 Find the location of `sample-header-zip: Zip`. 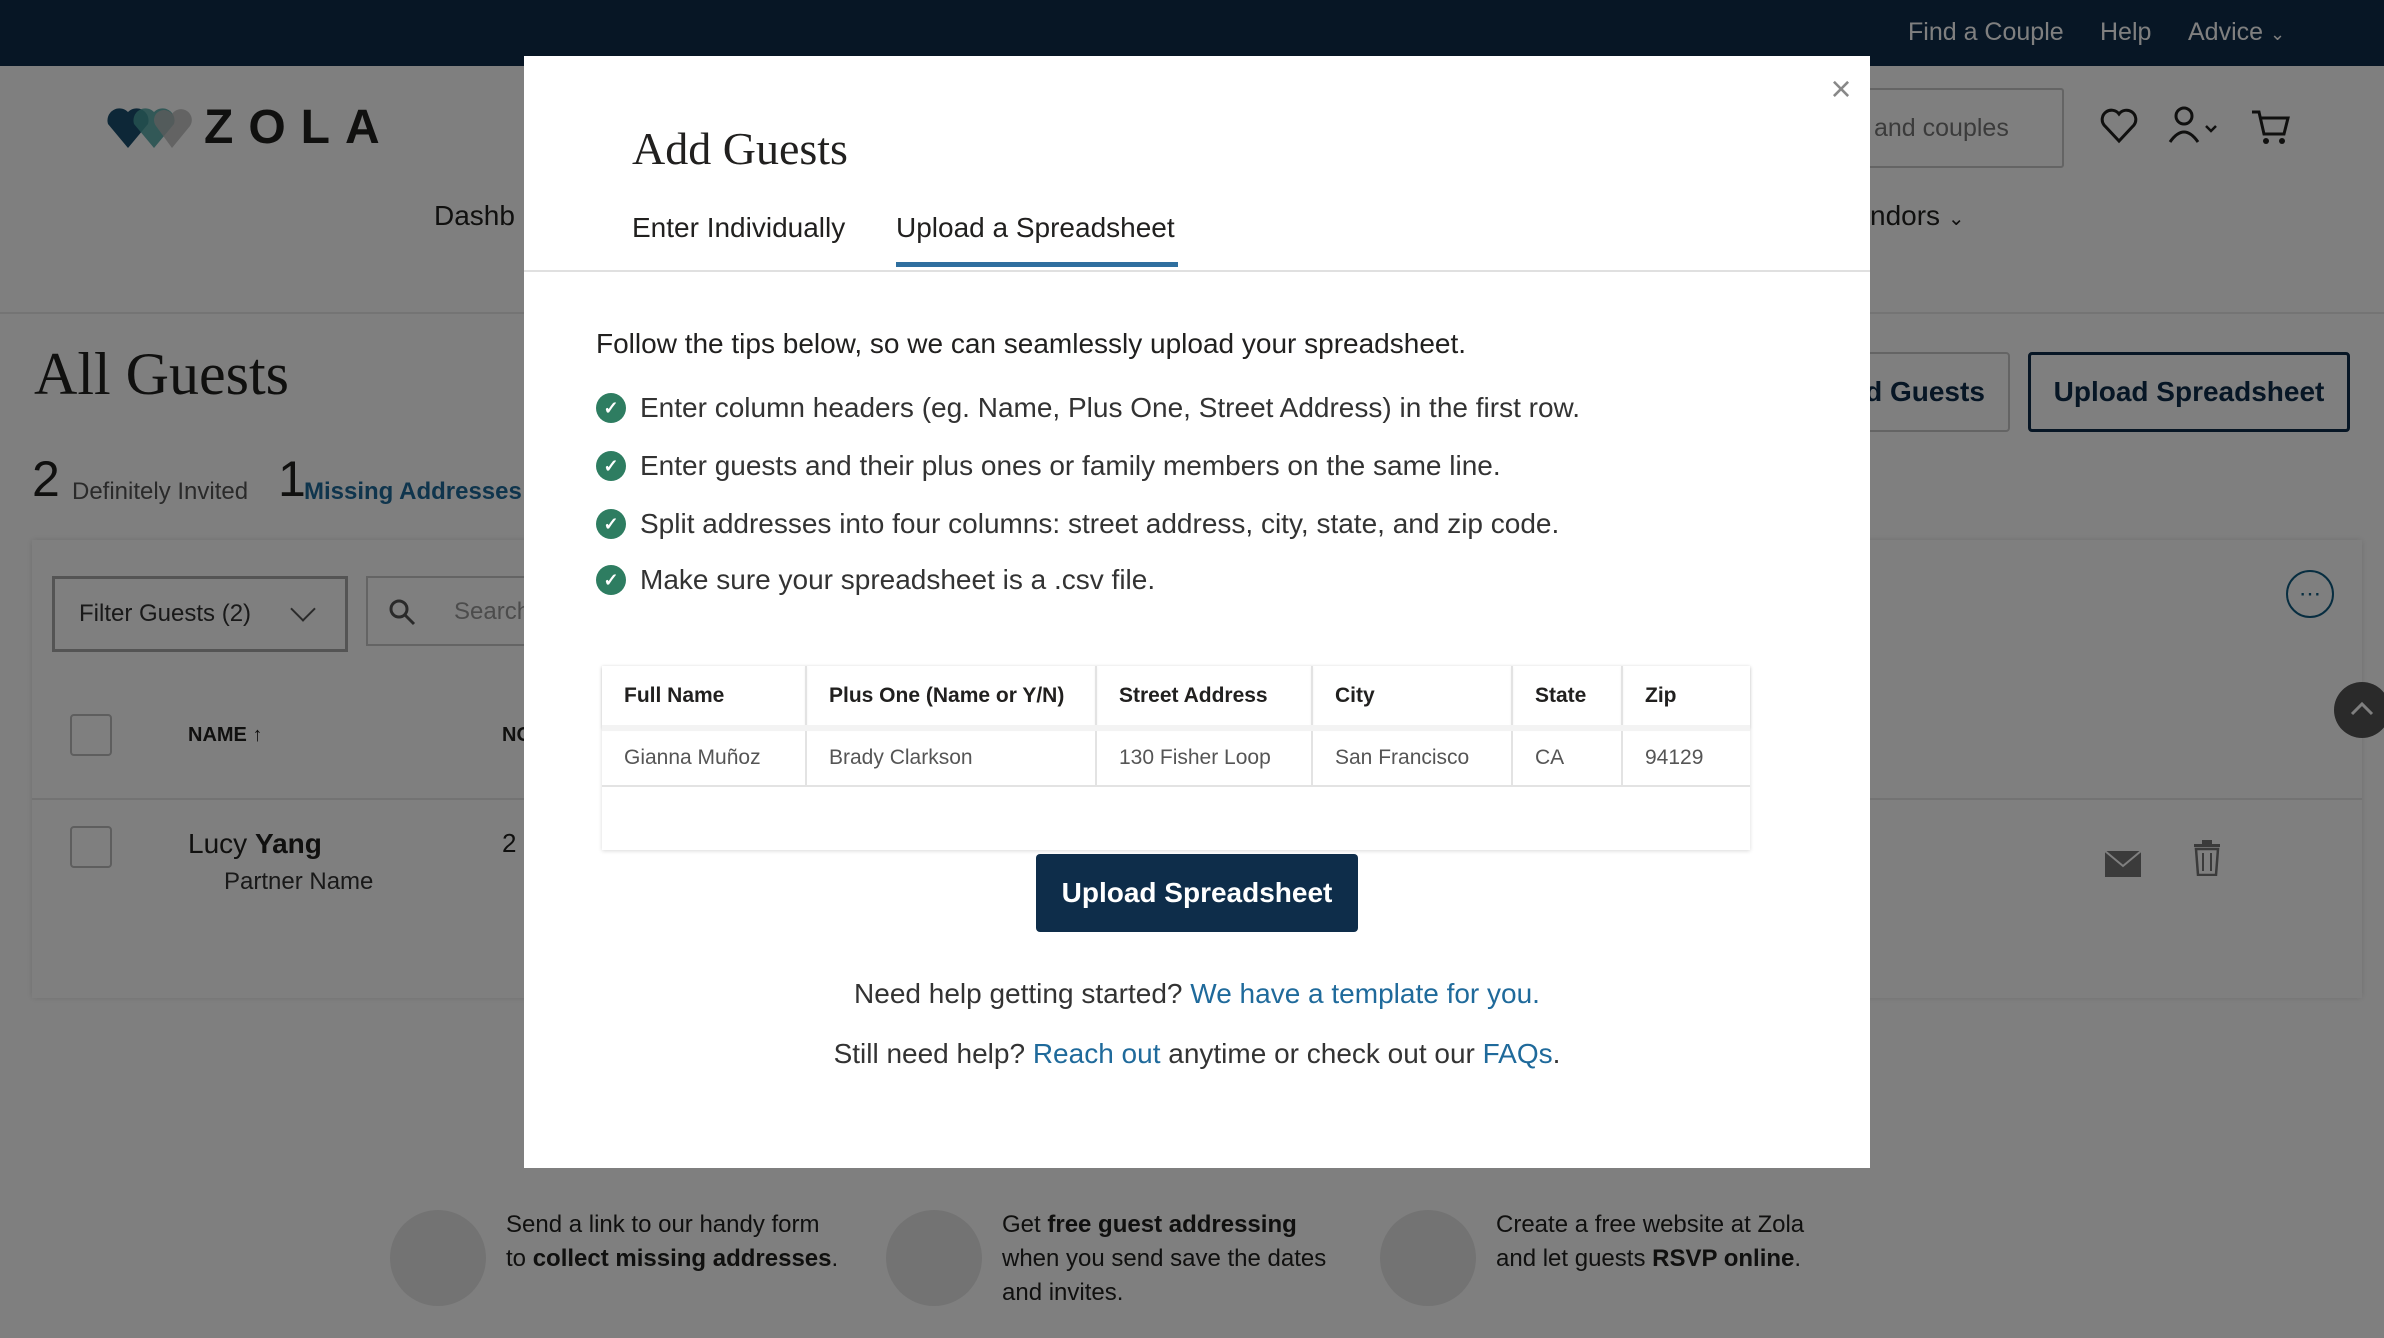

sample-header-zip: Zip is located at coordinates (1686, 697).